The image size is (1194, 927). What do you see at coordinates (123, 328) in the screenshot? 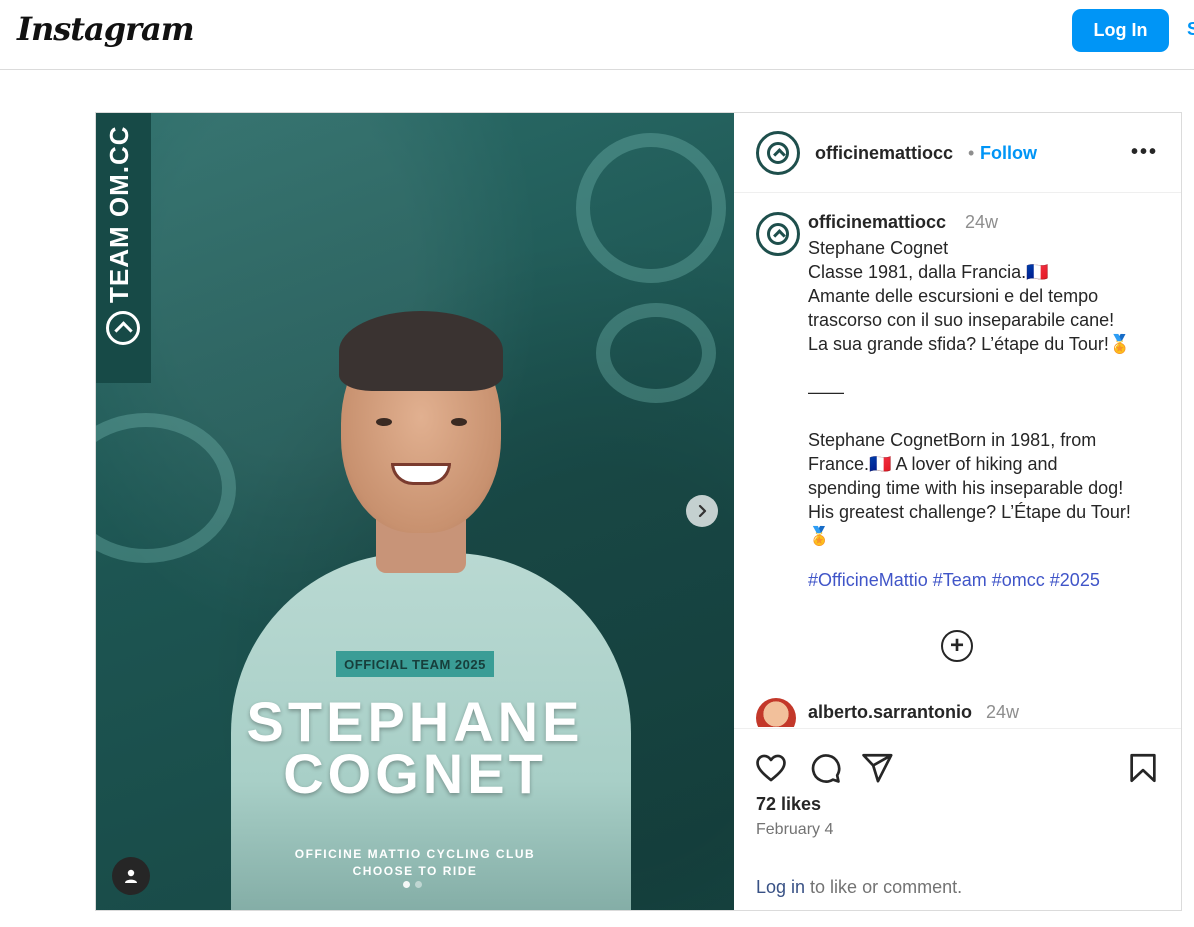
I see `team-logo-icon` at bounding box center [123, 328].